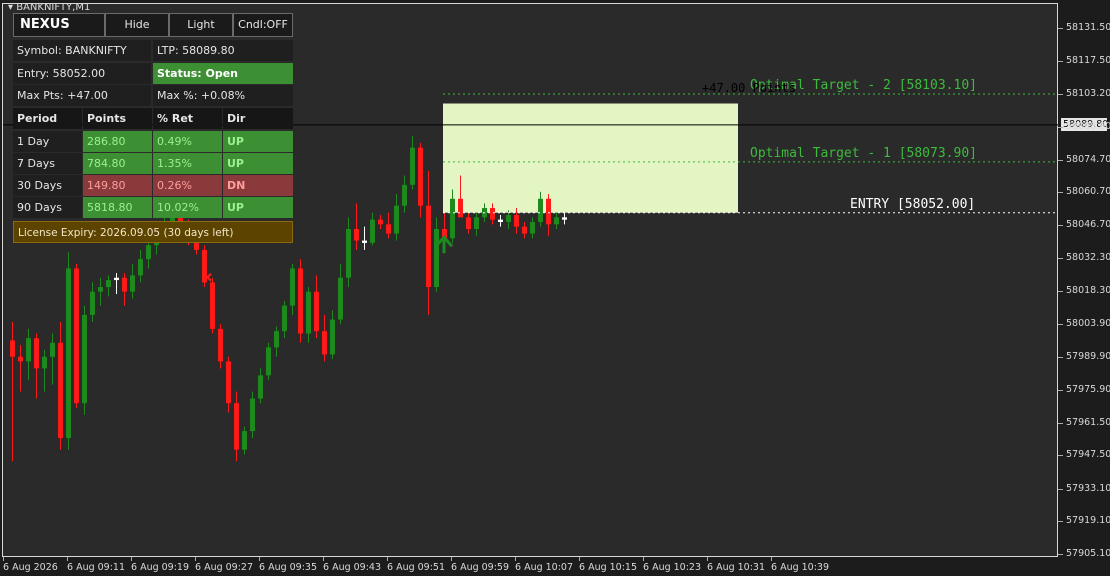 This screenshot has width=1110, height=576. What do you see at coordinates (608, 567) in the screenshot?
I see `x-tick-label: 6 Aug 10:15` at bounding box center [608, 567].